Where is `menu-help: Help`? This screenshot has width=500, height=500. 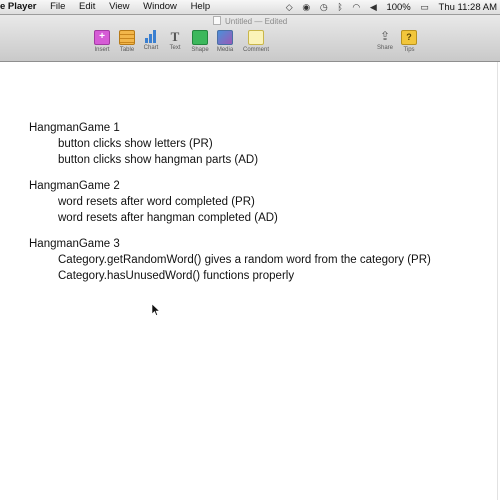 menu-help: Help is located at coordinates (201, 6).